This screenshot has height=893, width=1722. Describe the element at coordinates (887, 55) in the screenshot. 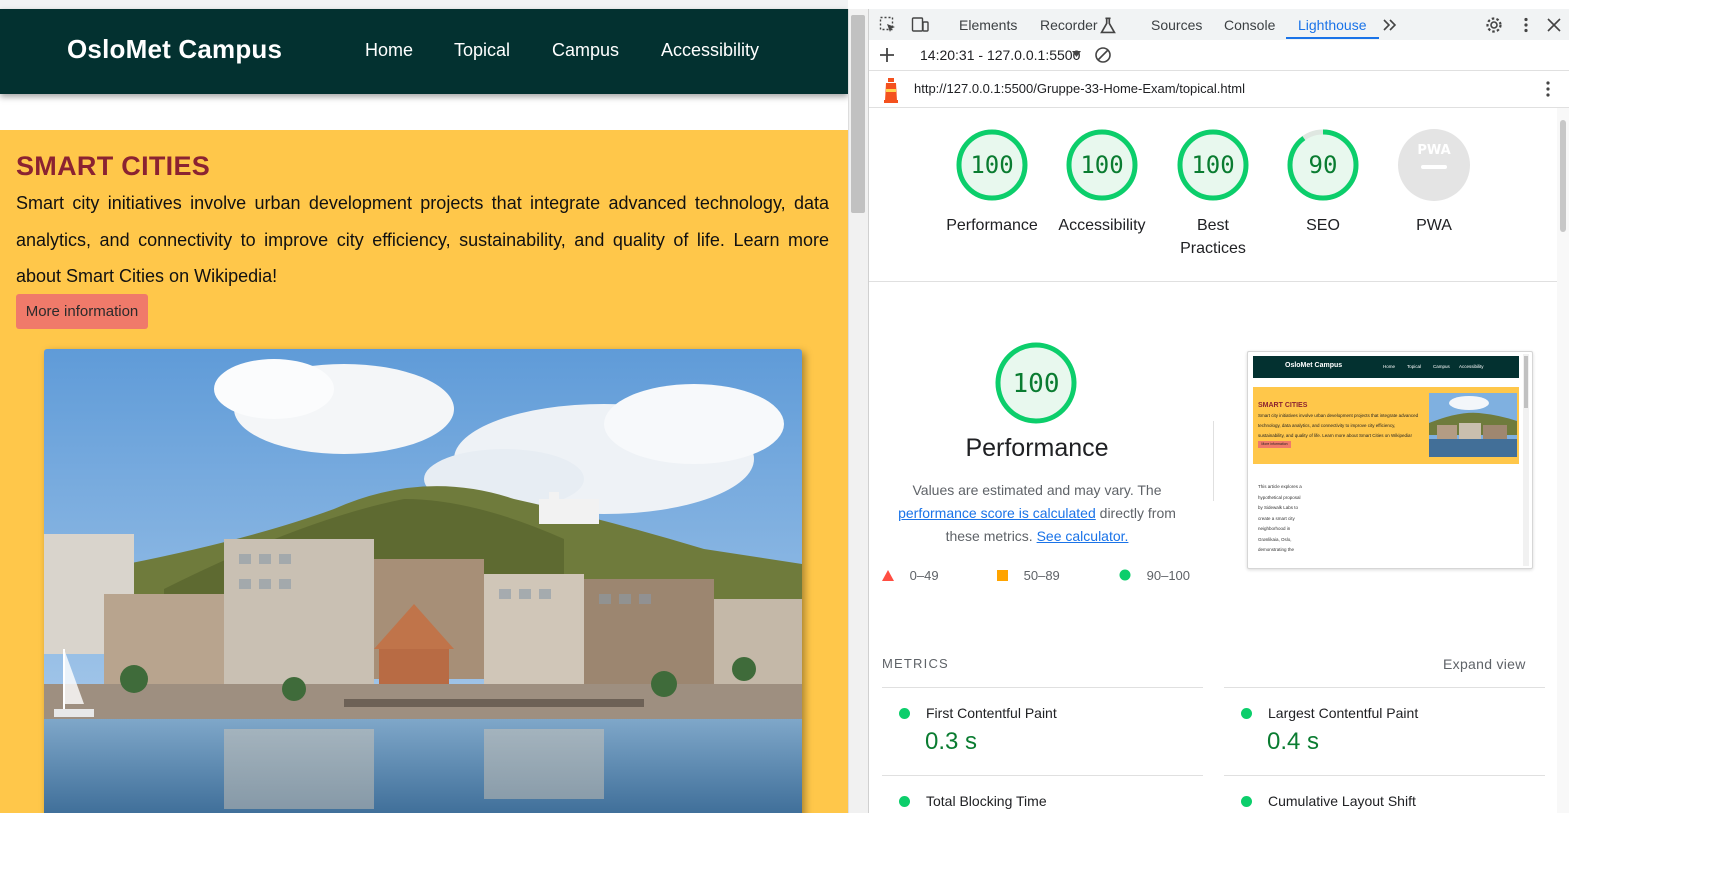

I see `new-report-plus-icon` at that location.